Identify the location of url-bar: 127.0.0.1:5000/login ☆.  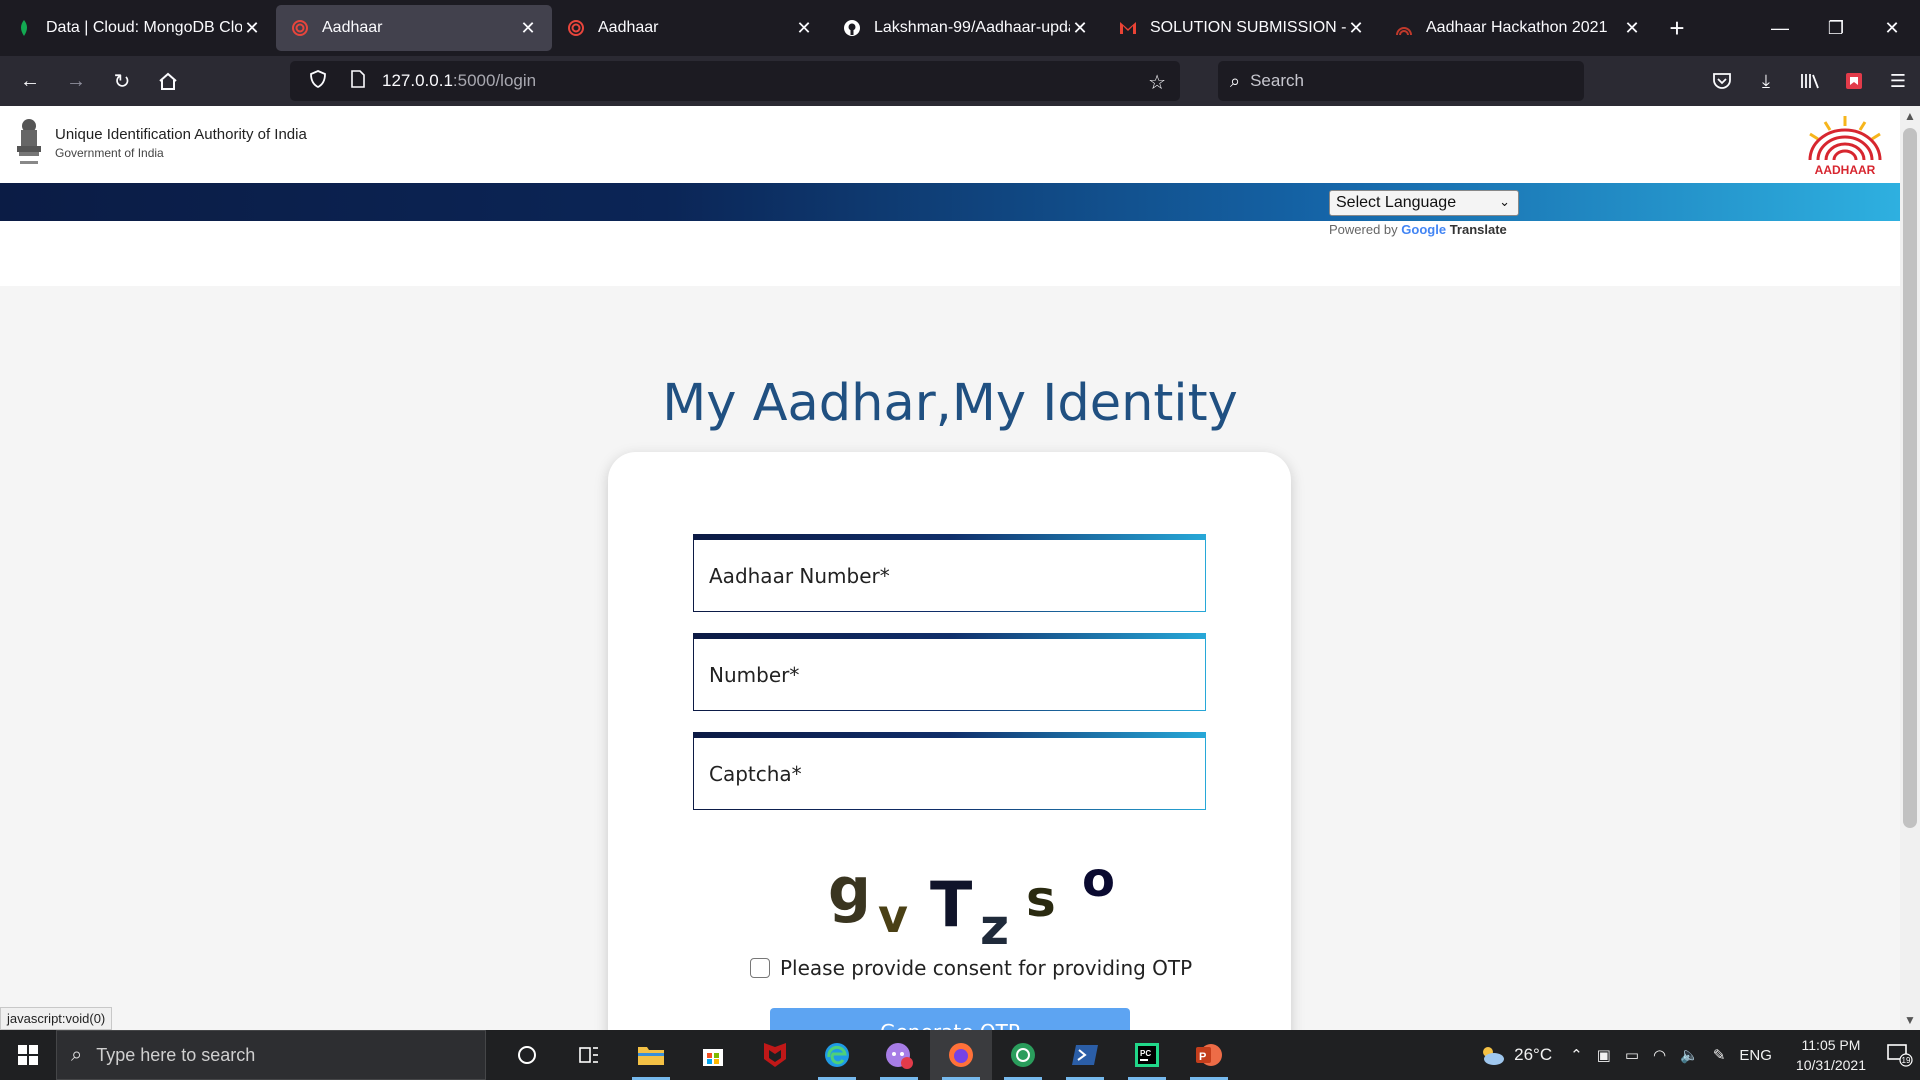
(735, 81).